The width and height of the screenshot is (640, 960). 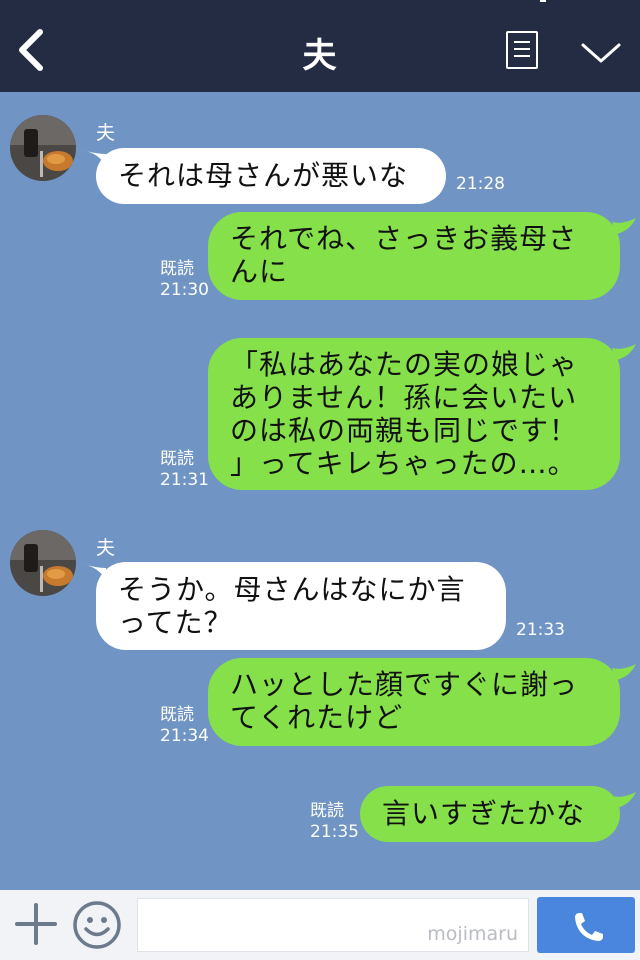 I want to click on message-time: 21:30, so click(x=184, y=290).